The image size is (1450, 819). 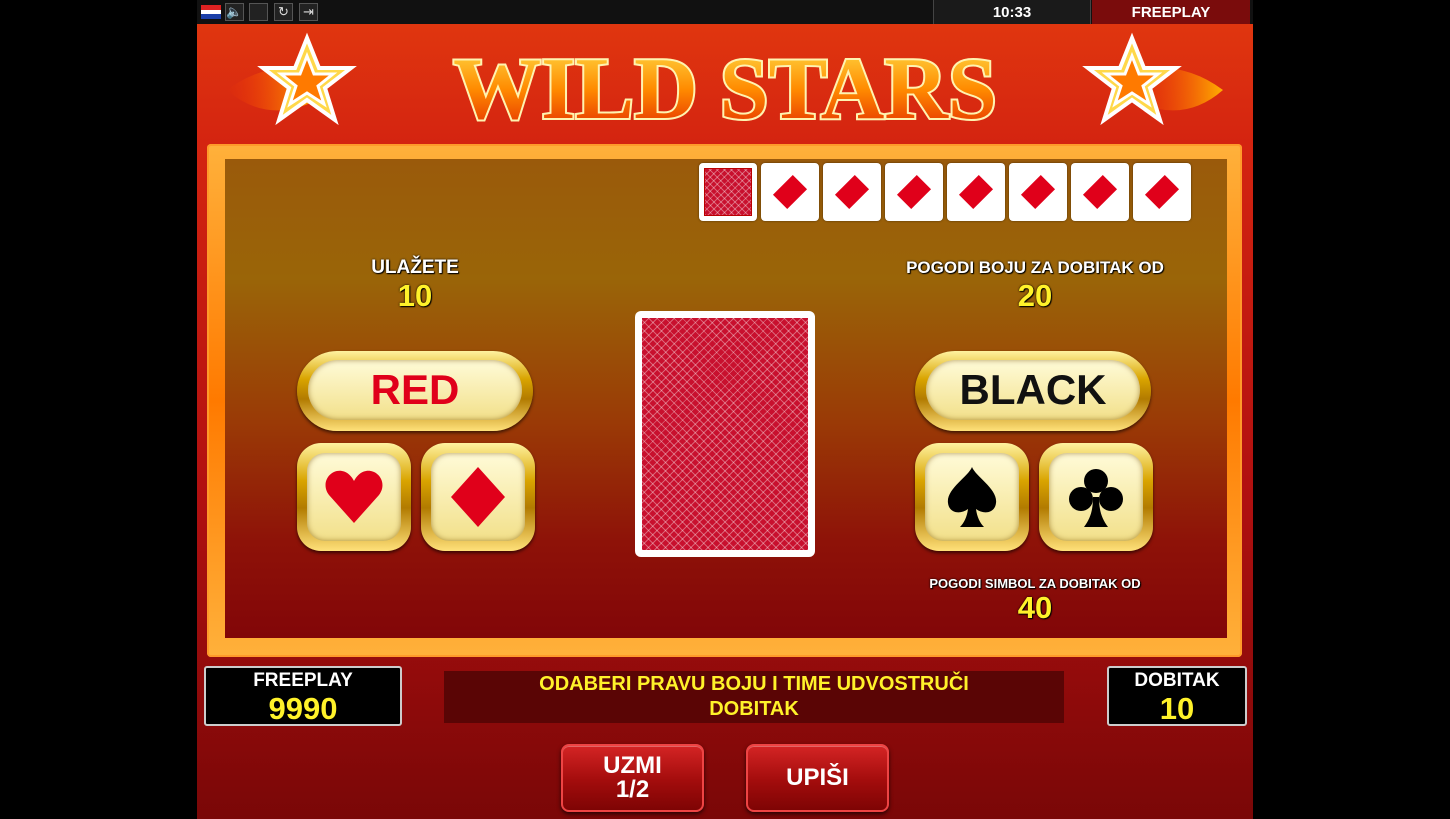 I want to click on hearts-button, so click(x=354, y=497).